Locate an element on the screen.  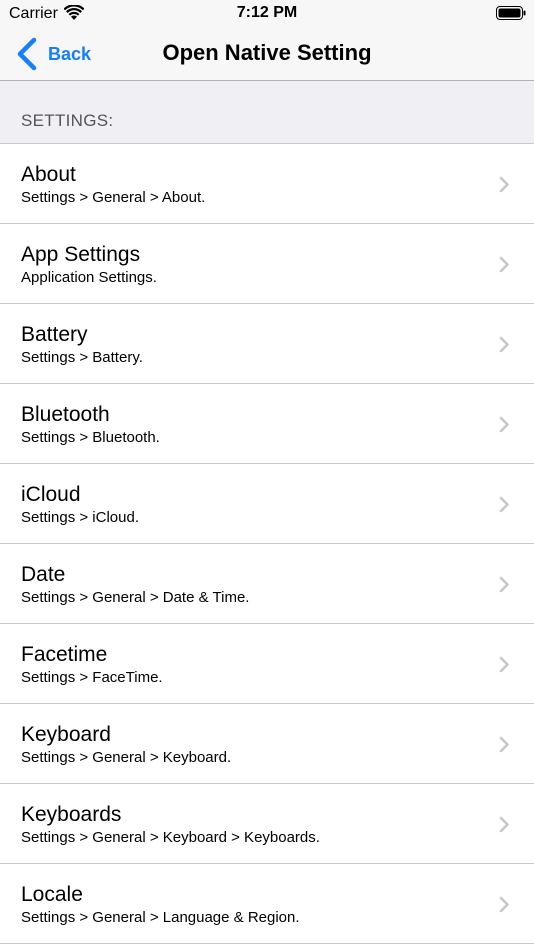
list-item-icloud: iCloud Settings > iCloud. is located at coordinates (267, 504).